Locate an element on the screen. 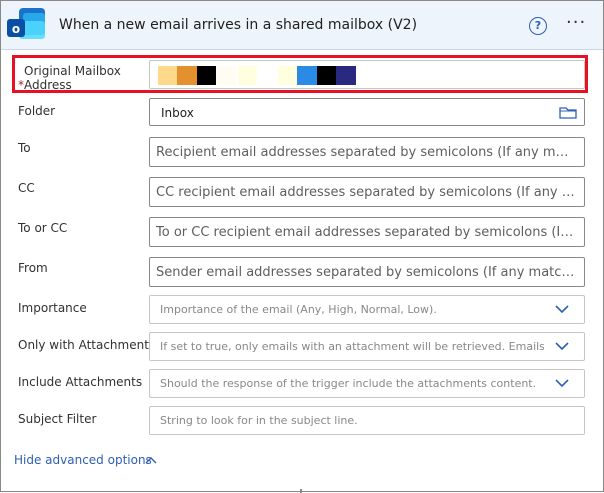 The width and height of the screenshot is (604, 493). cc-label: CC is located at coordinates (26, 188).